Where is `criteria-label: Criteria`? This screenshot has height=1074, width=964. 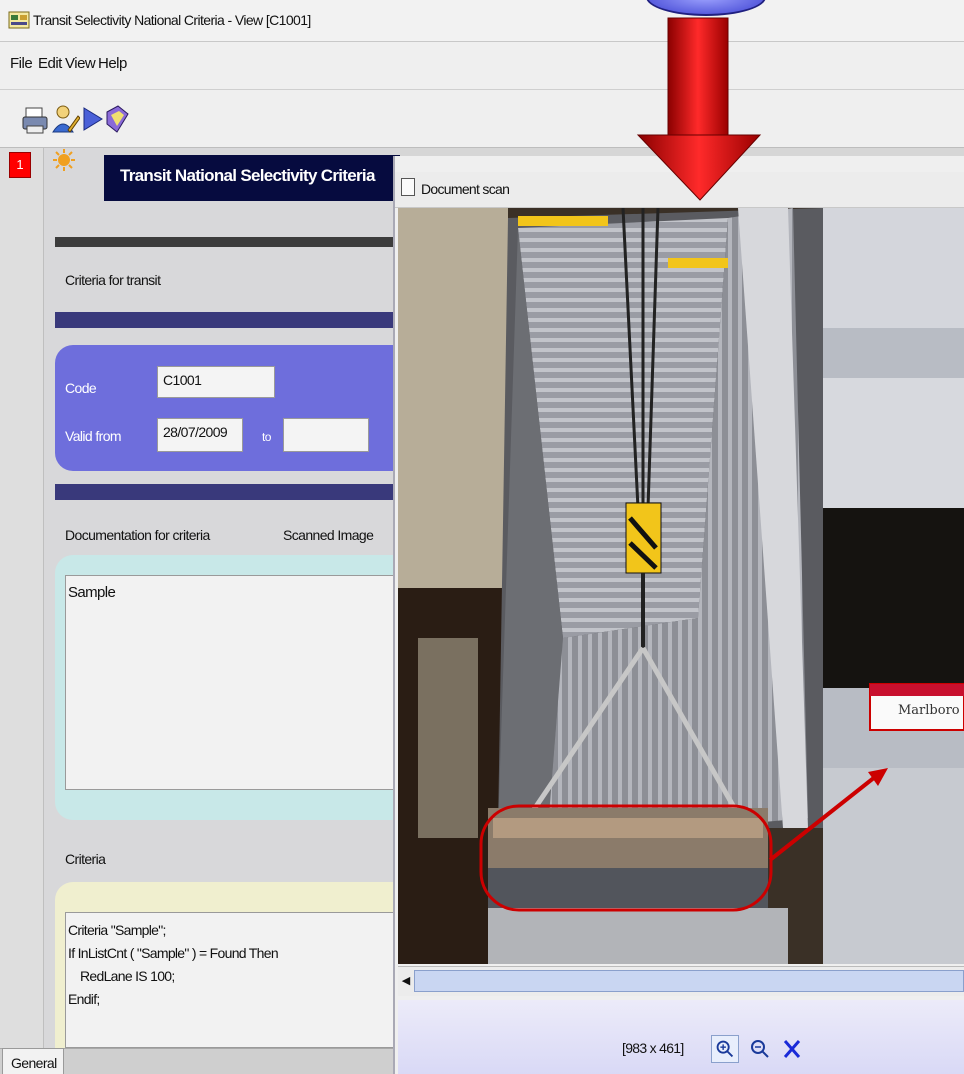 criteria-label: Criteria is located at coordinates (85, 859).